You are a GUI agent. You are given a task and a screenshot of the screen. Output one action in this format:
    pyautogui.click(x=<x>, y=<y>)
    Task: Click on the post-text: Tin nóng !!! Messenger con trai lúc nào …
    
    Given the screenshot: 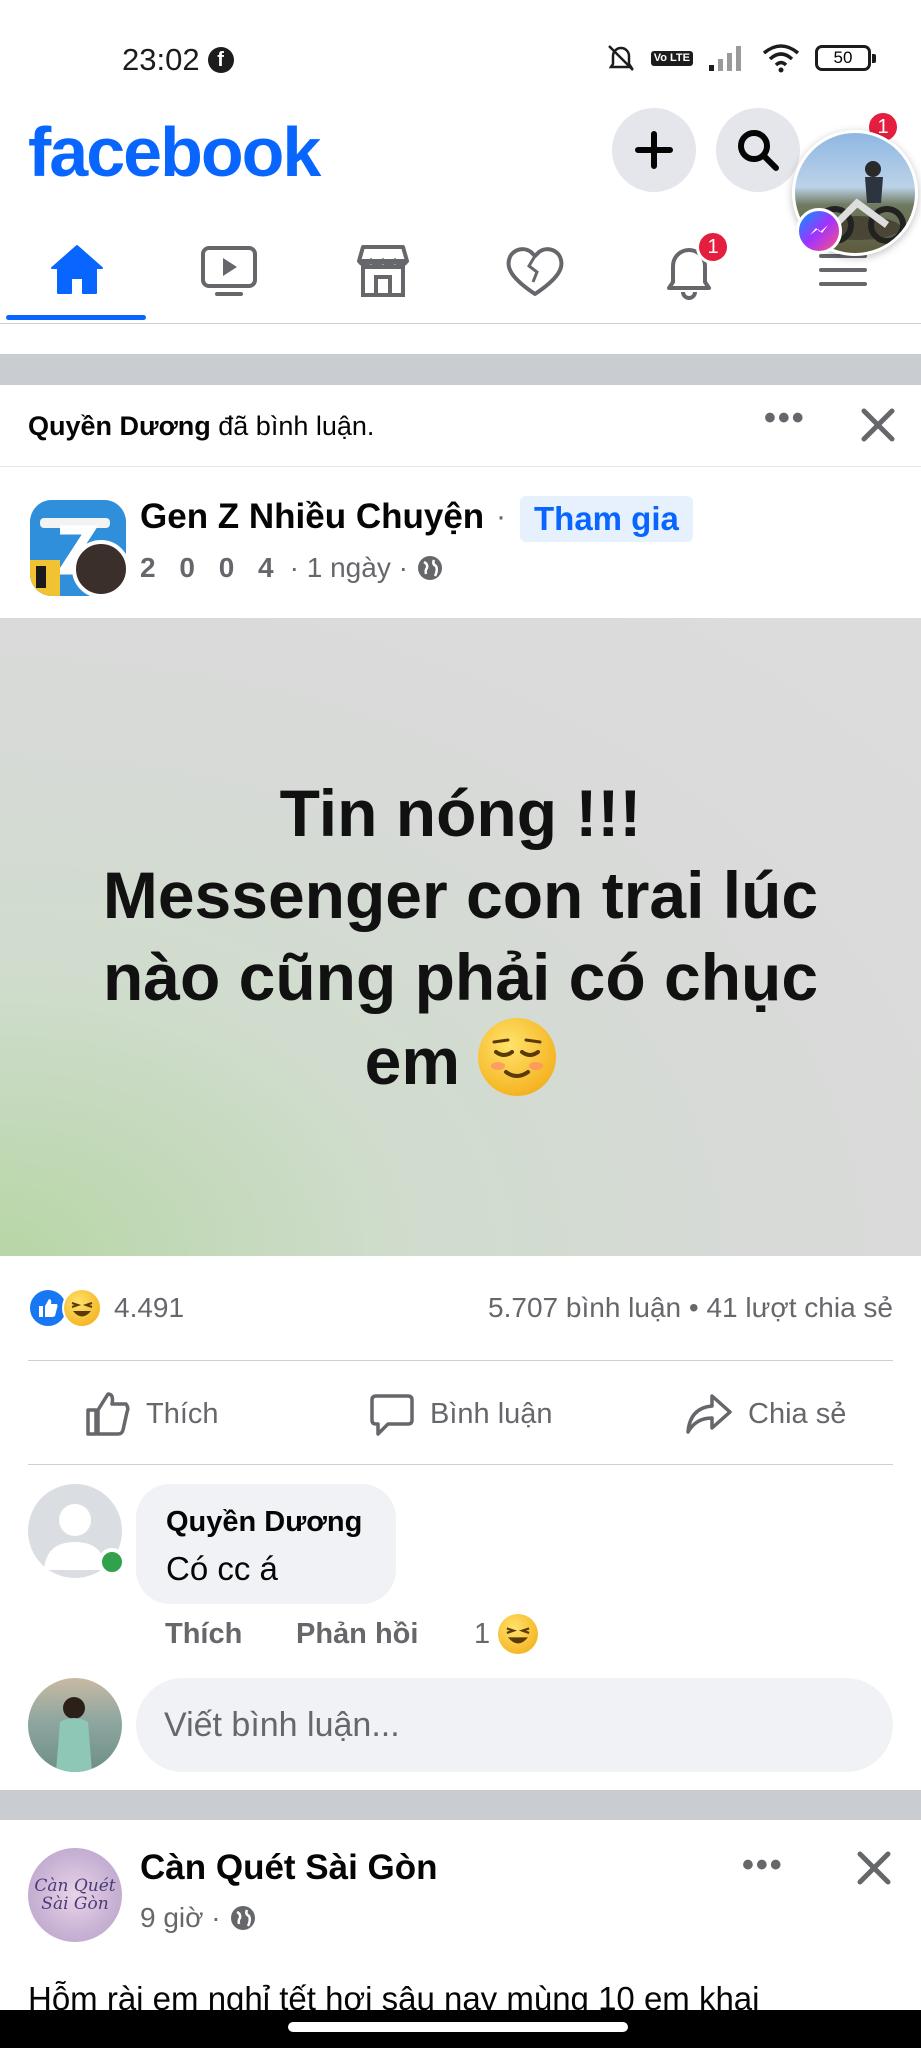 What is the action you would take?
    pyautogui.click(x=461, y=937)
    